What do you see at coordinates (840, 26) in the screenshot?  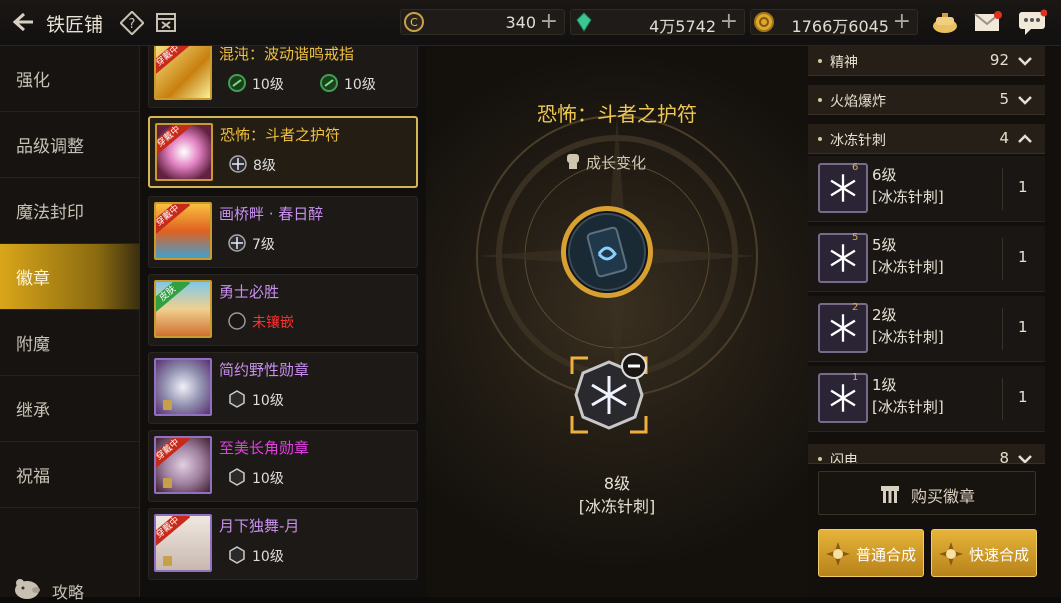 I see `currency-value: 1766万6045` at bounding box center [840, 26].